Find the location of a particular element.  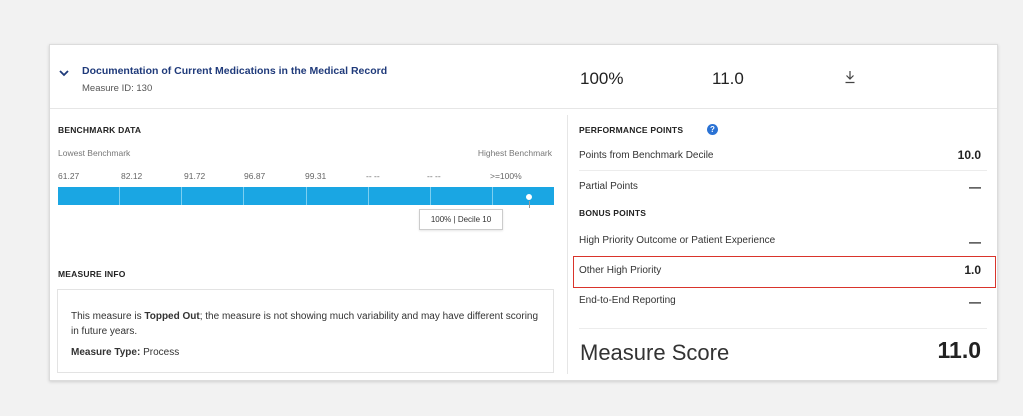

benchmark-tick: 82.12 is located at coordinates (132, 176).